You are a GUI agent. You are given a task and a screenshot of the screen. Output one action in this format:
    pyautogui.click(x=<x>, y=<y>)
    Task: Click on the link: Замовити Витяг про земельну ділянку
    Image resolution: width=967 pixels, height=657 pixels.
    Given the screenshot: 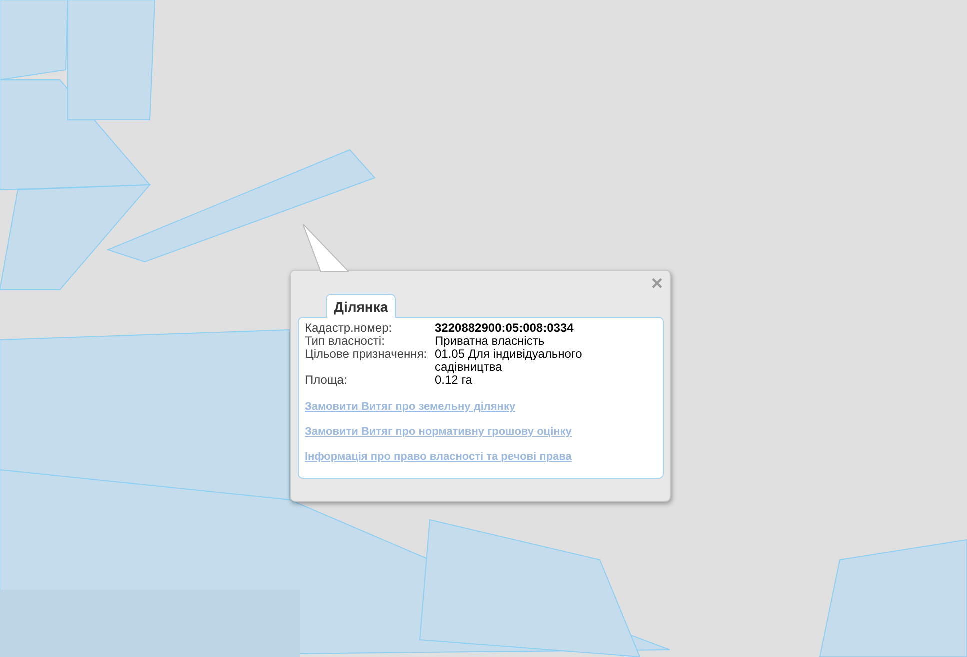 What is the action you would take?
    pyautogui.click(x=410, y=407)
    